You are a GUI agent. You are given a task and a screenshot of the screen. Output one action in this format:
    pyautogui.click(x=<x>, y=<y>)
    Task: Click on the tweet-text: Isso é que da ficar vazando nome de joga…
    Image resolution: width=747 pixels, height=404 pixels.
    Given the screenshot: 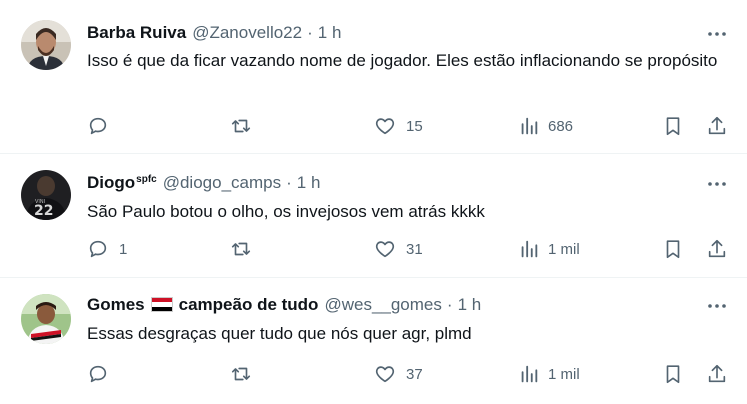 What is the action you would take?
    pyautogui.click(x=402, y=60)
    